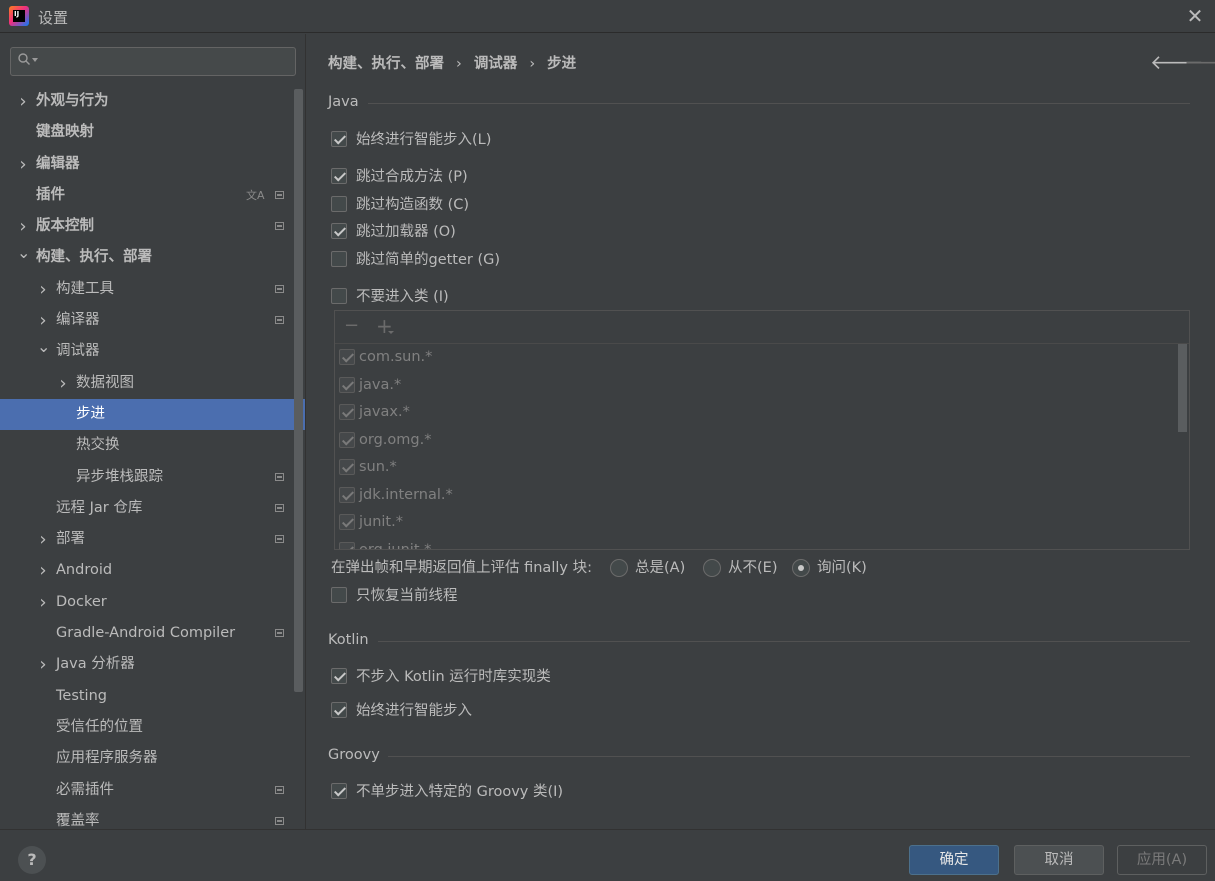 The height and width of the screenshot is (881, 1215). I want to click on checkbox-label: 不步入 Kotlin 运行时库实现类, so click(453, 677).